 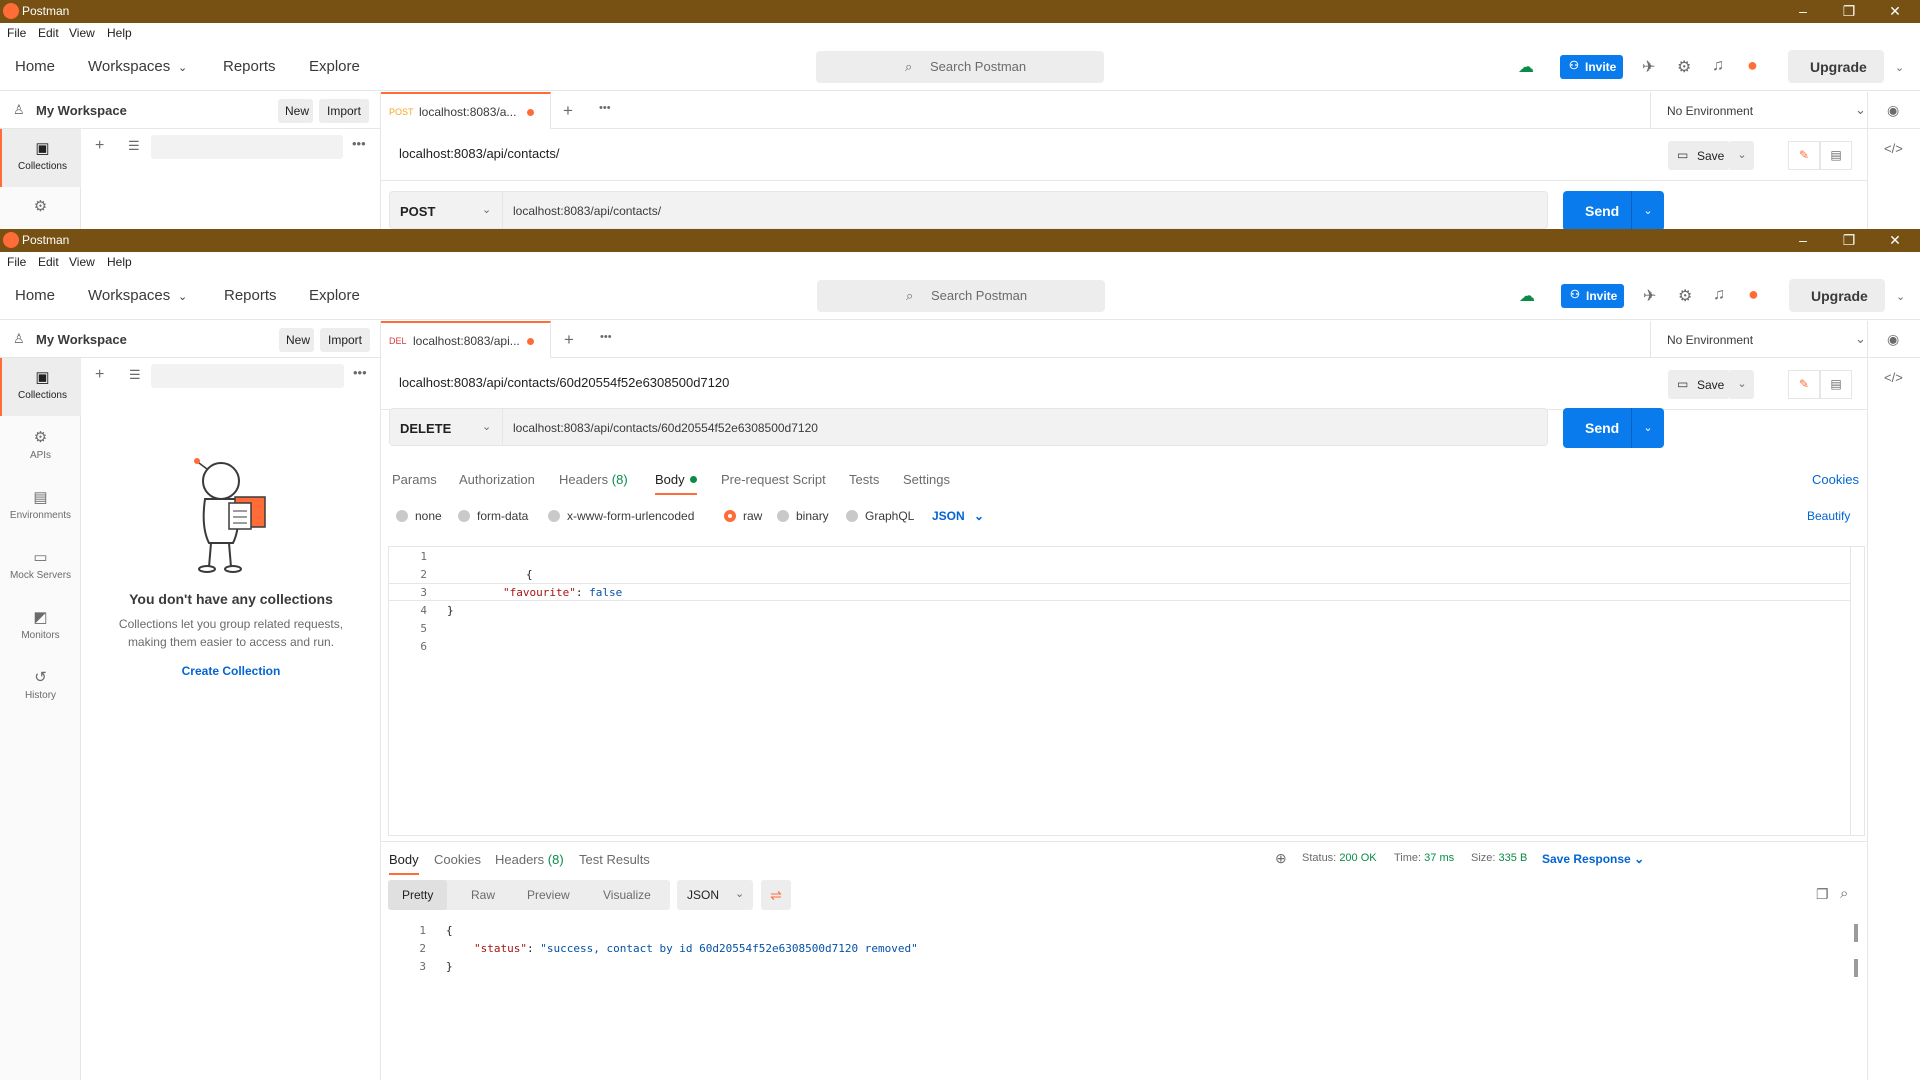 I want to click on tab-authorization: Authorization, so click(x=497, y=479).